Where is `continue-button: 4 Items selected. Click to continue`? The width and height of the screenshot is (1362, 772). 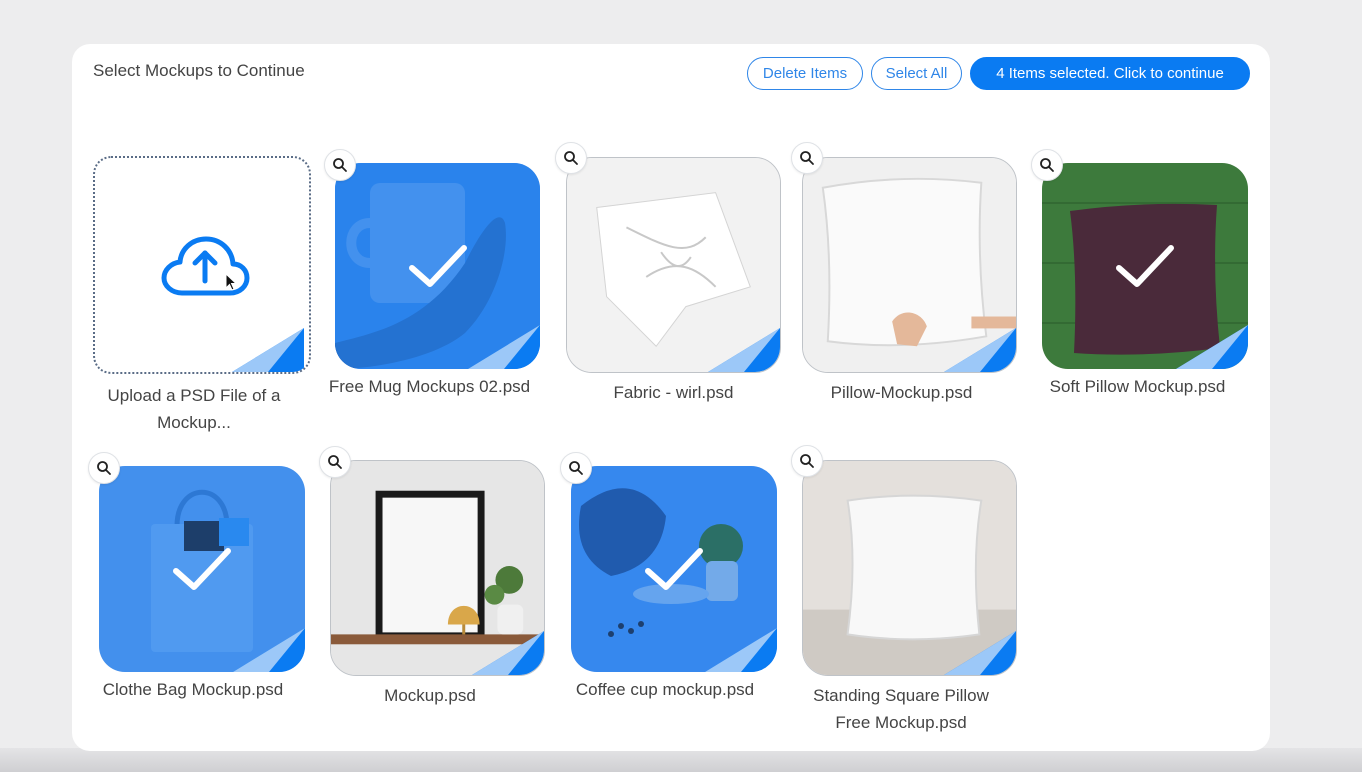
continue-button: 4 Items selected. Click to continue is located at coordinates (1110, 73).